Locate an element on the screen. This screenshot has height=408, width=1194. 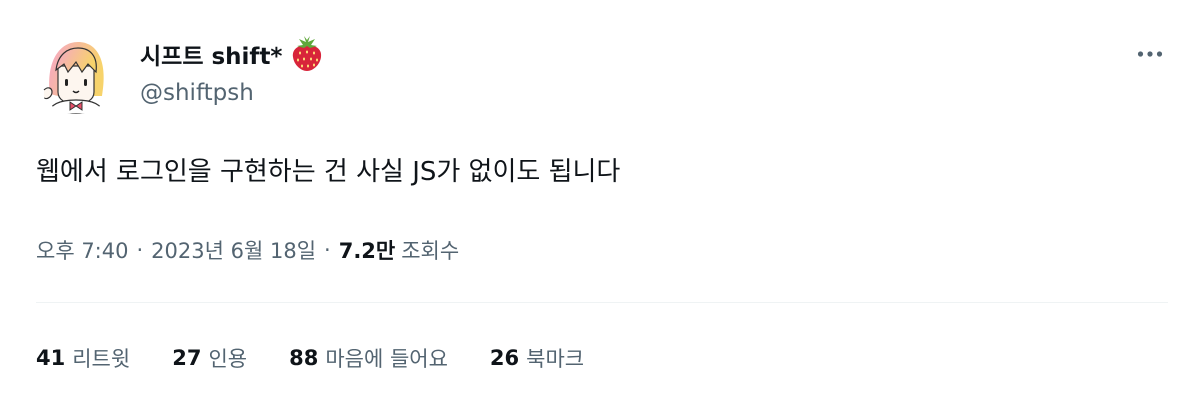
author-handle: @shiftpsh is located at coordinates (197, 93).